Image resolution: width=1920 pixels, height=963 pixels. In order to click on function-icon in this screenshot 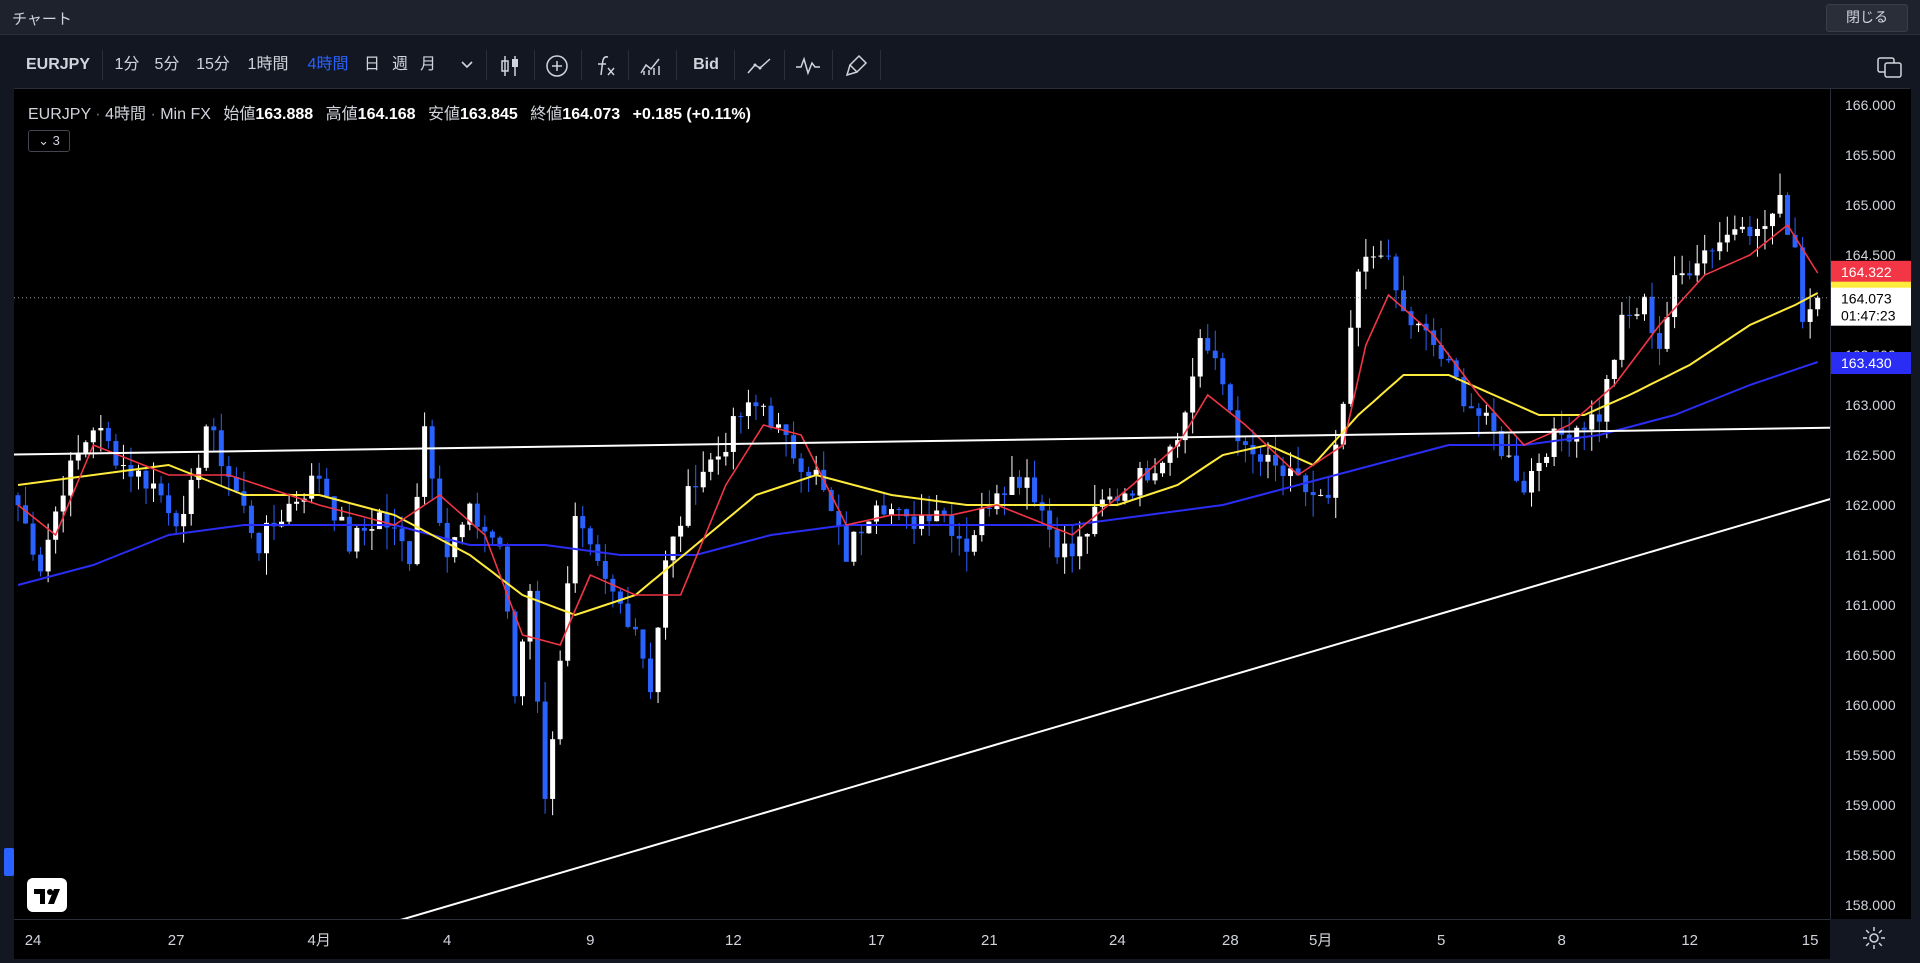, I will do `click(605, 66)`.